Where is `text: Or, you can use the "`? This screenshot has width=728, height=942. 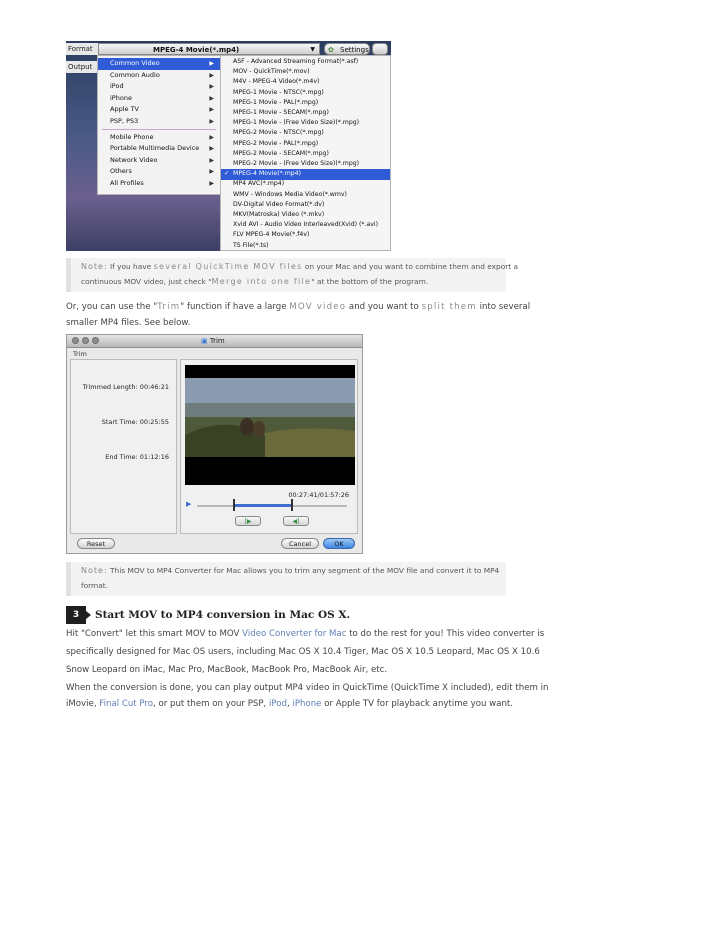 text: Or, you can use the " is located at coordinates (112, 307).